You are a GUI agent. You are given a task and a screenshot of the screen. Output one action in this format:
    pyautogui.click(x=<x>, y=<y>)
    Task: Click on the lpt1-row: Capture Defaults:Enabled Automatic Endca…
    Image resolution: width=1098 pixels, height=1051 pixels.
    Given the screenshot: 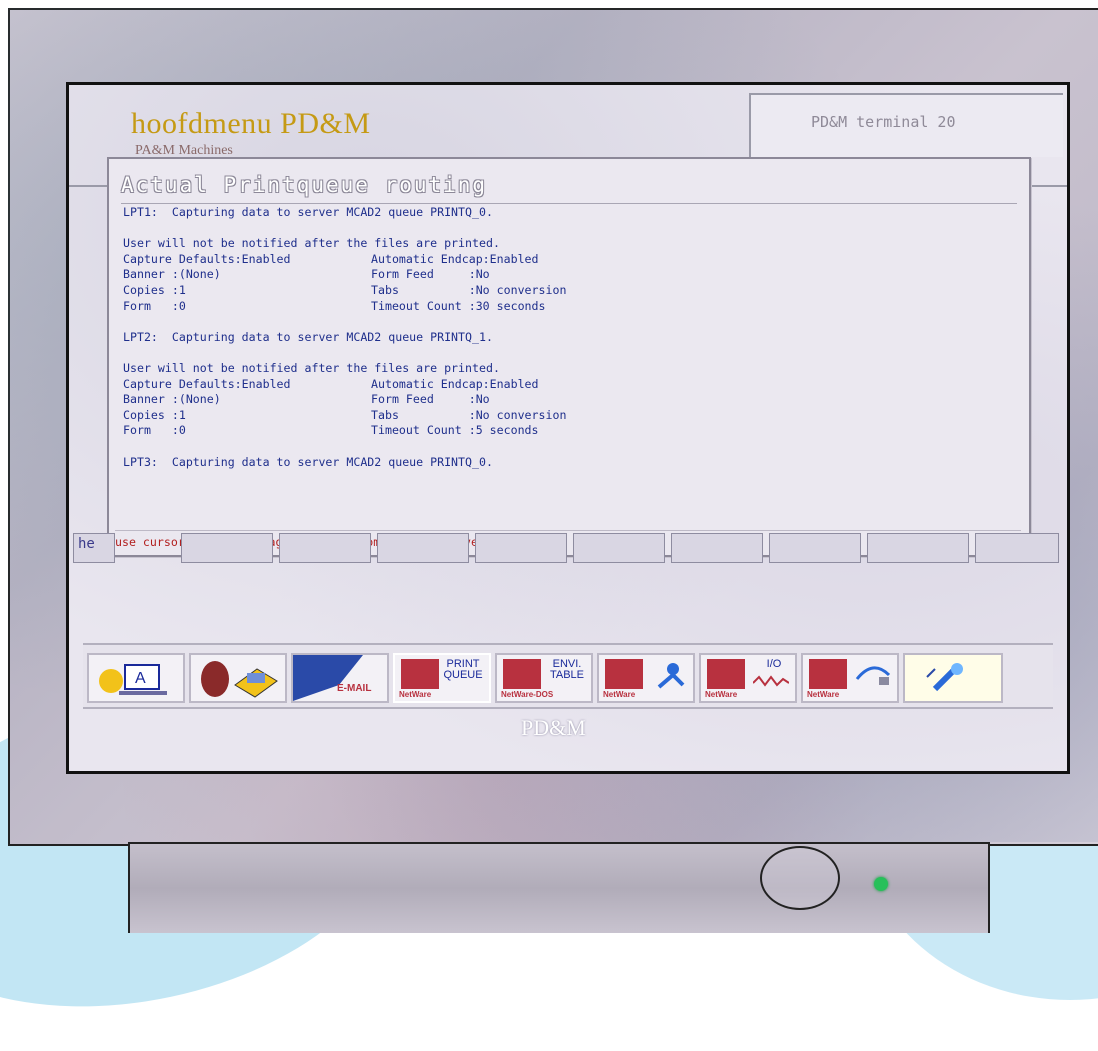 What is the action you would take?
    pyautogui.click(x=569, y=260)
    